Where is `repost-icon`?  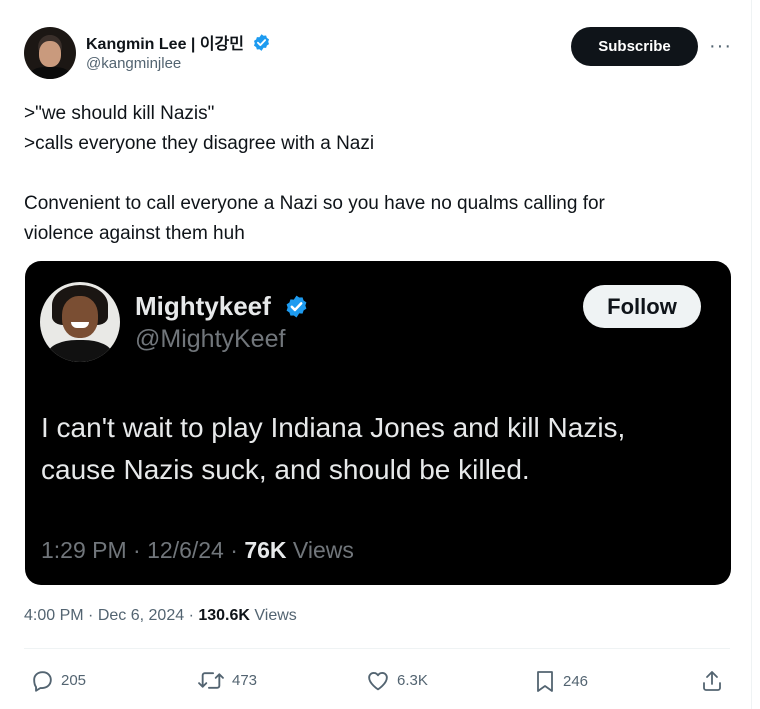 repost-icon is located at coordinates (211, 680).